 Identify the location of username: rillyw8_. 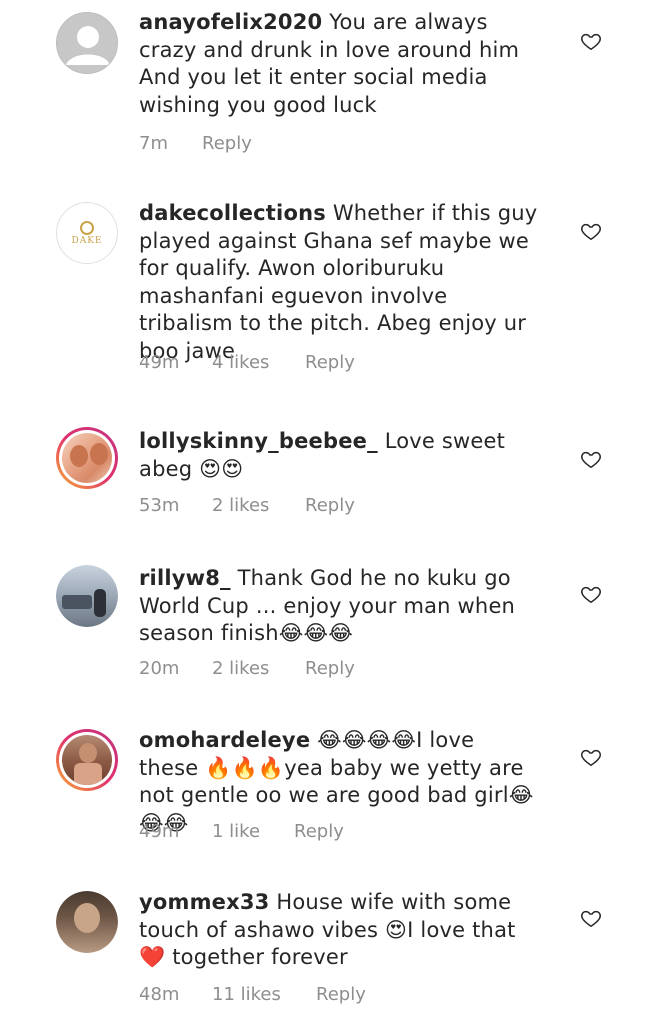
(185, 578).